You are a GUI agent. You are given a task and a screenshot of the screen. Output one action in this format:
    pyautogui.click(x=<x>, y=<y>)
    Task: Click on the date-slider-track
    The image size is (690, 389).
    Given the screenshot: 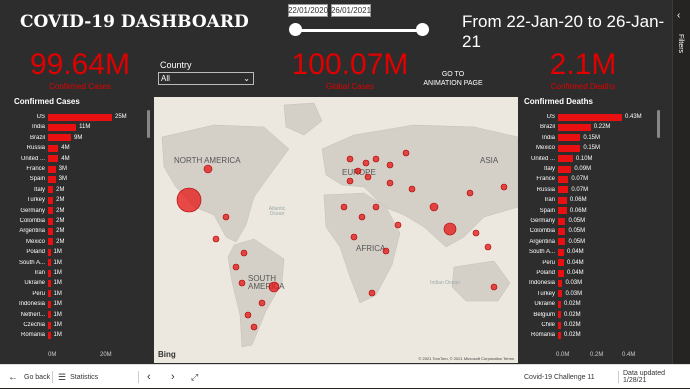 What is the action you would take?
    pyautogui.click(x=359, y=30)
    